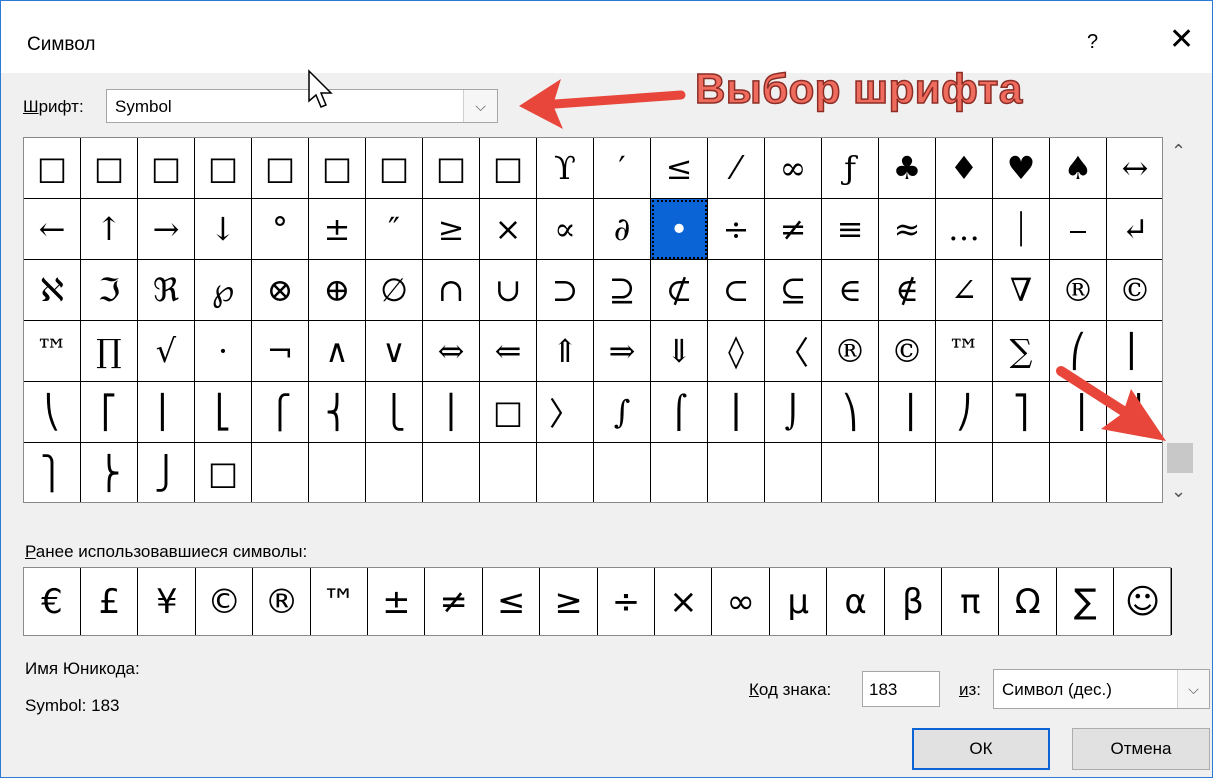 The image size is (1213, 778). What do you see at coordinates (508, 229) in the screenshot?
I see `symbol-cell: ×` at bounding box center [508, 229].